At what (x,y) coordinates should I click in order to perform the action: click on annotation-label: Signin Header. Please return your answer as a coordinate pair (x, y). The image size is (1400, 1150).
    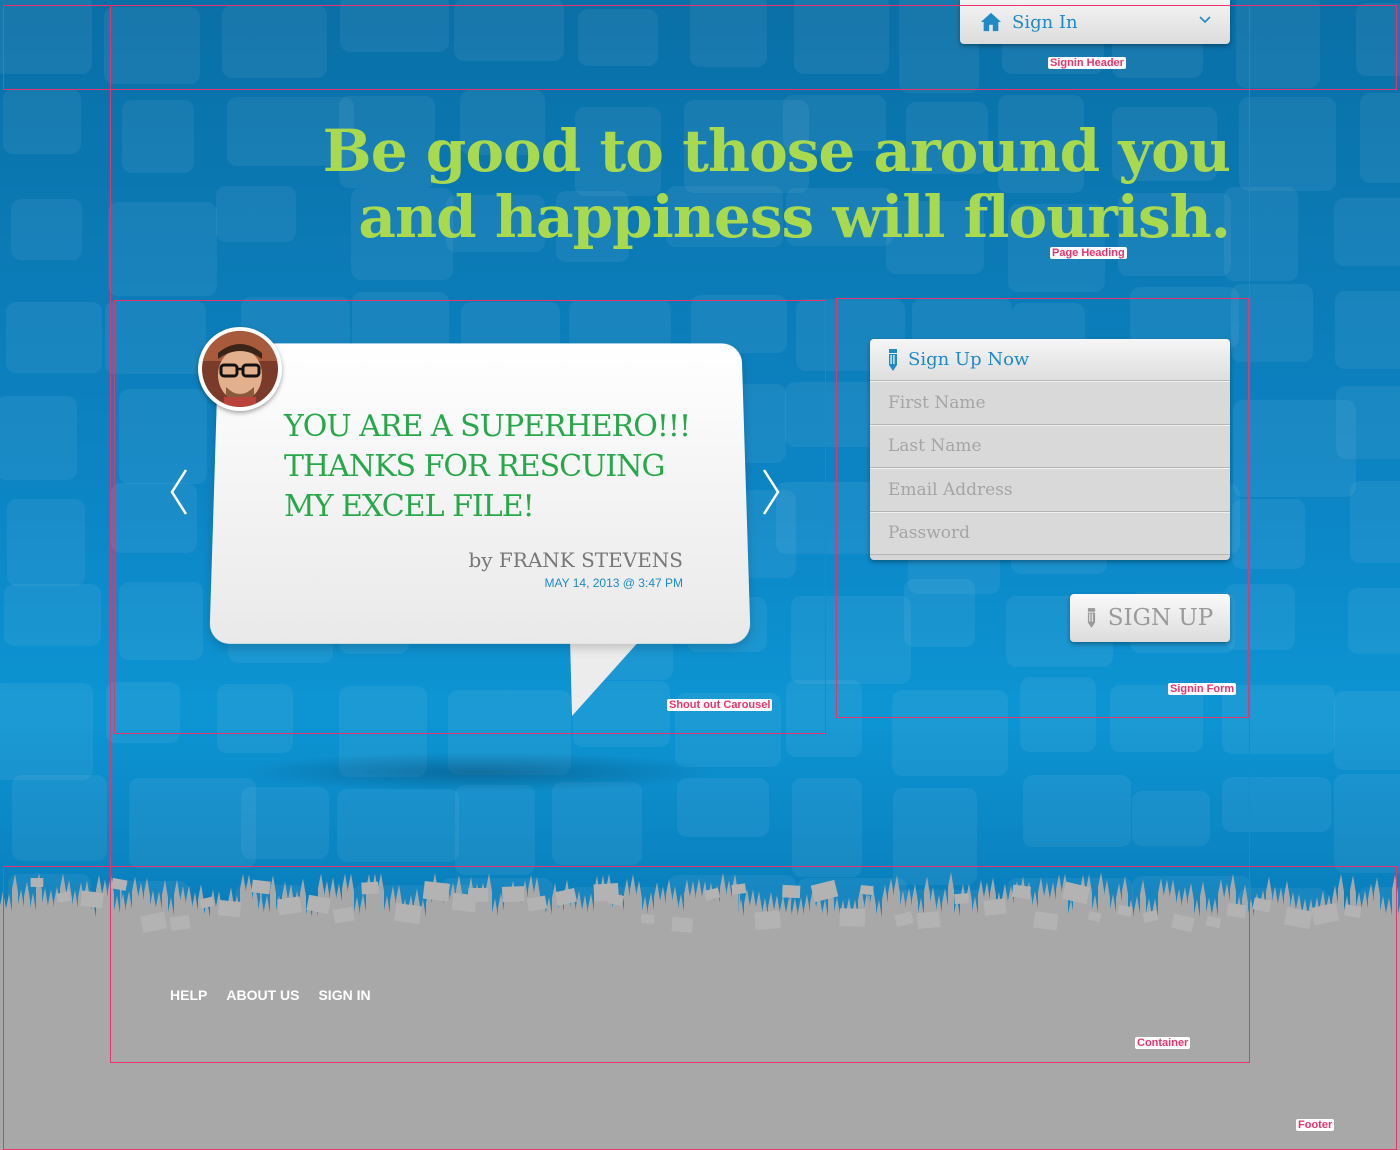
    Looking at the image, I should click on (1087, 63).